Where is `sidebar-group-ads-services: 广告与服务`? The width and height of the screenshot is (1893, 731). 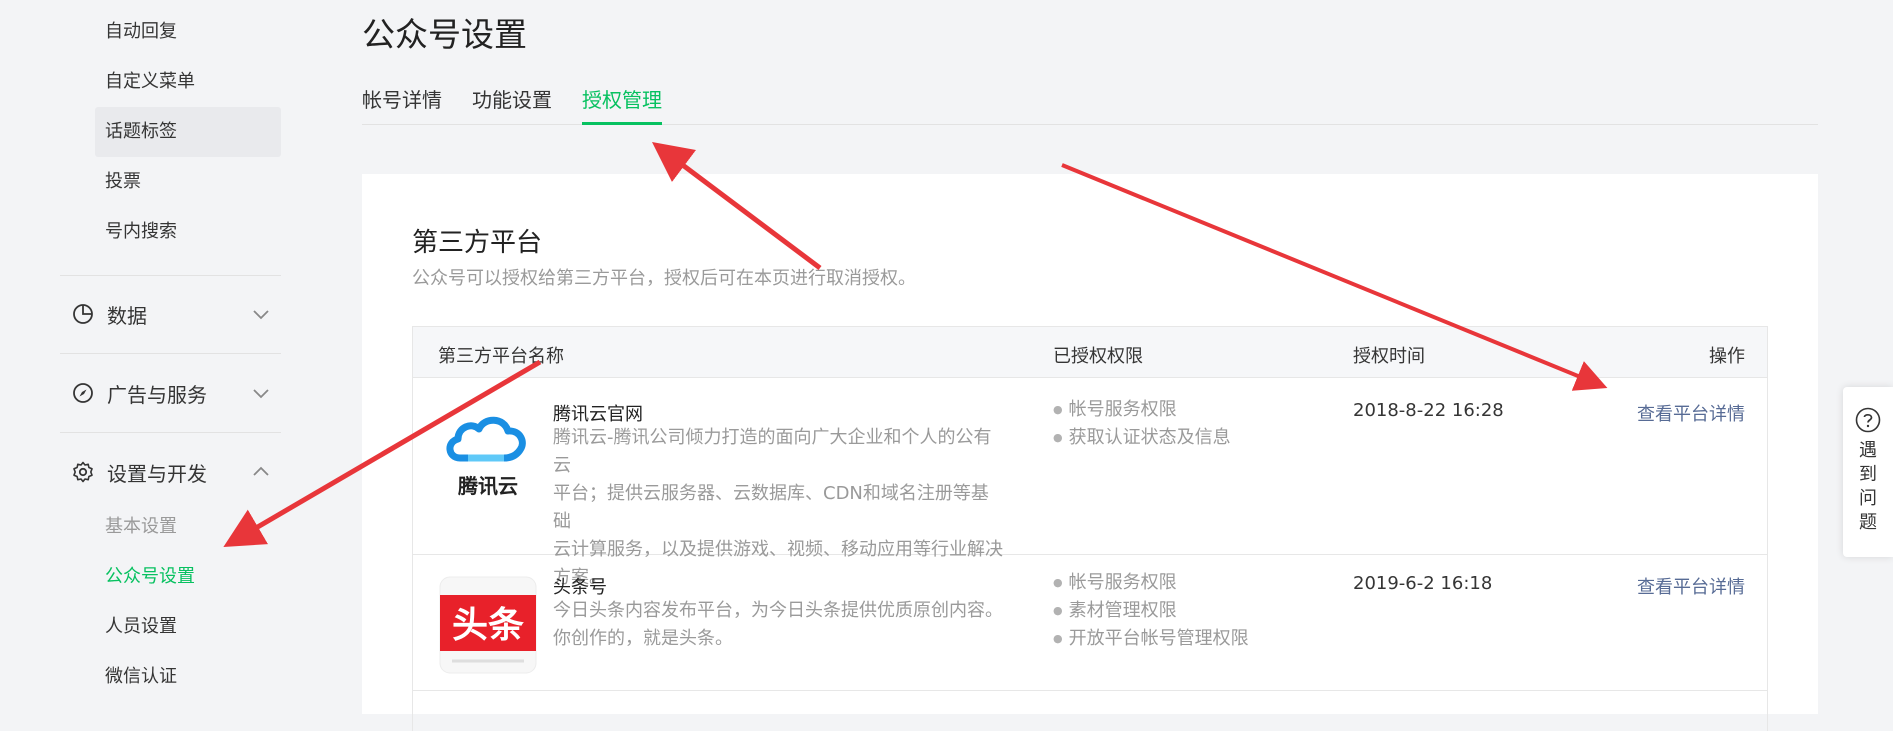
sidebar-group-ads-services: 广告与服务 is located at coordinates (170, 393).